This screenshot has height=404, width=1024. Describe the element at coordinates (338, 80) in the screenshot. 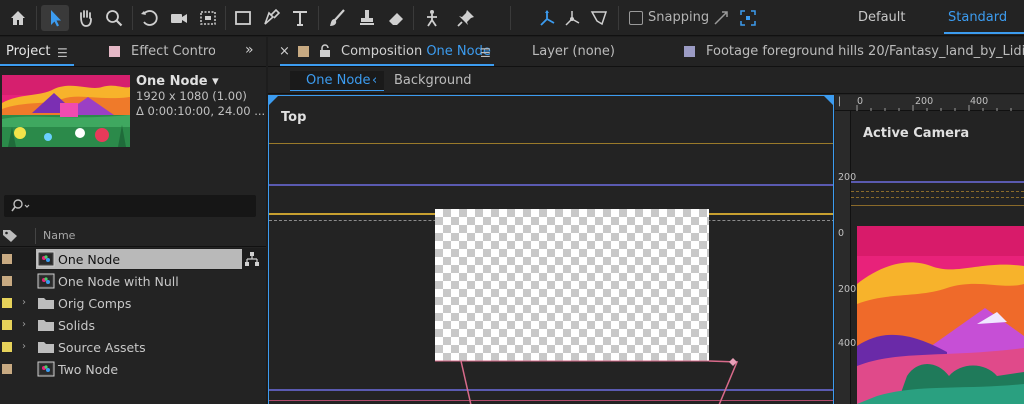

I see `breadcrumb-active-label: One Node` at that location.